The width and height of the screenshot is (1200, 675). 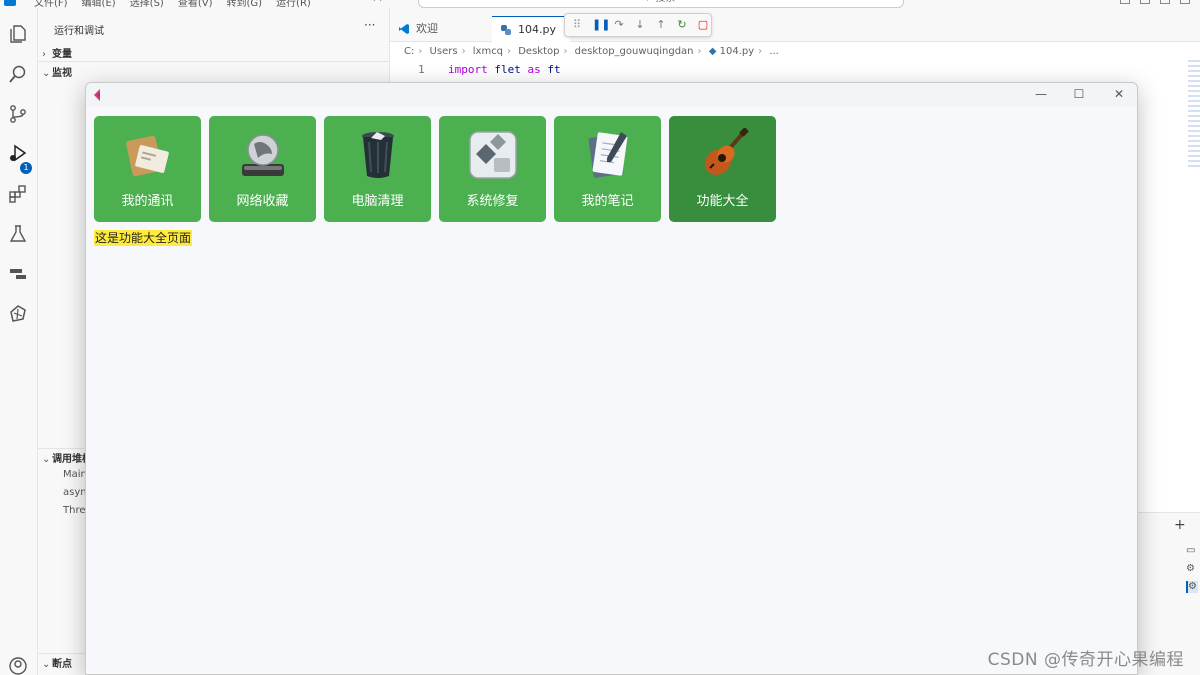 What do you see at coordinates (18, 74) in the screenshot?
I see `search-icon` at bounding box center [18, 74].